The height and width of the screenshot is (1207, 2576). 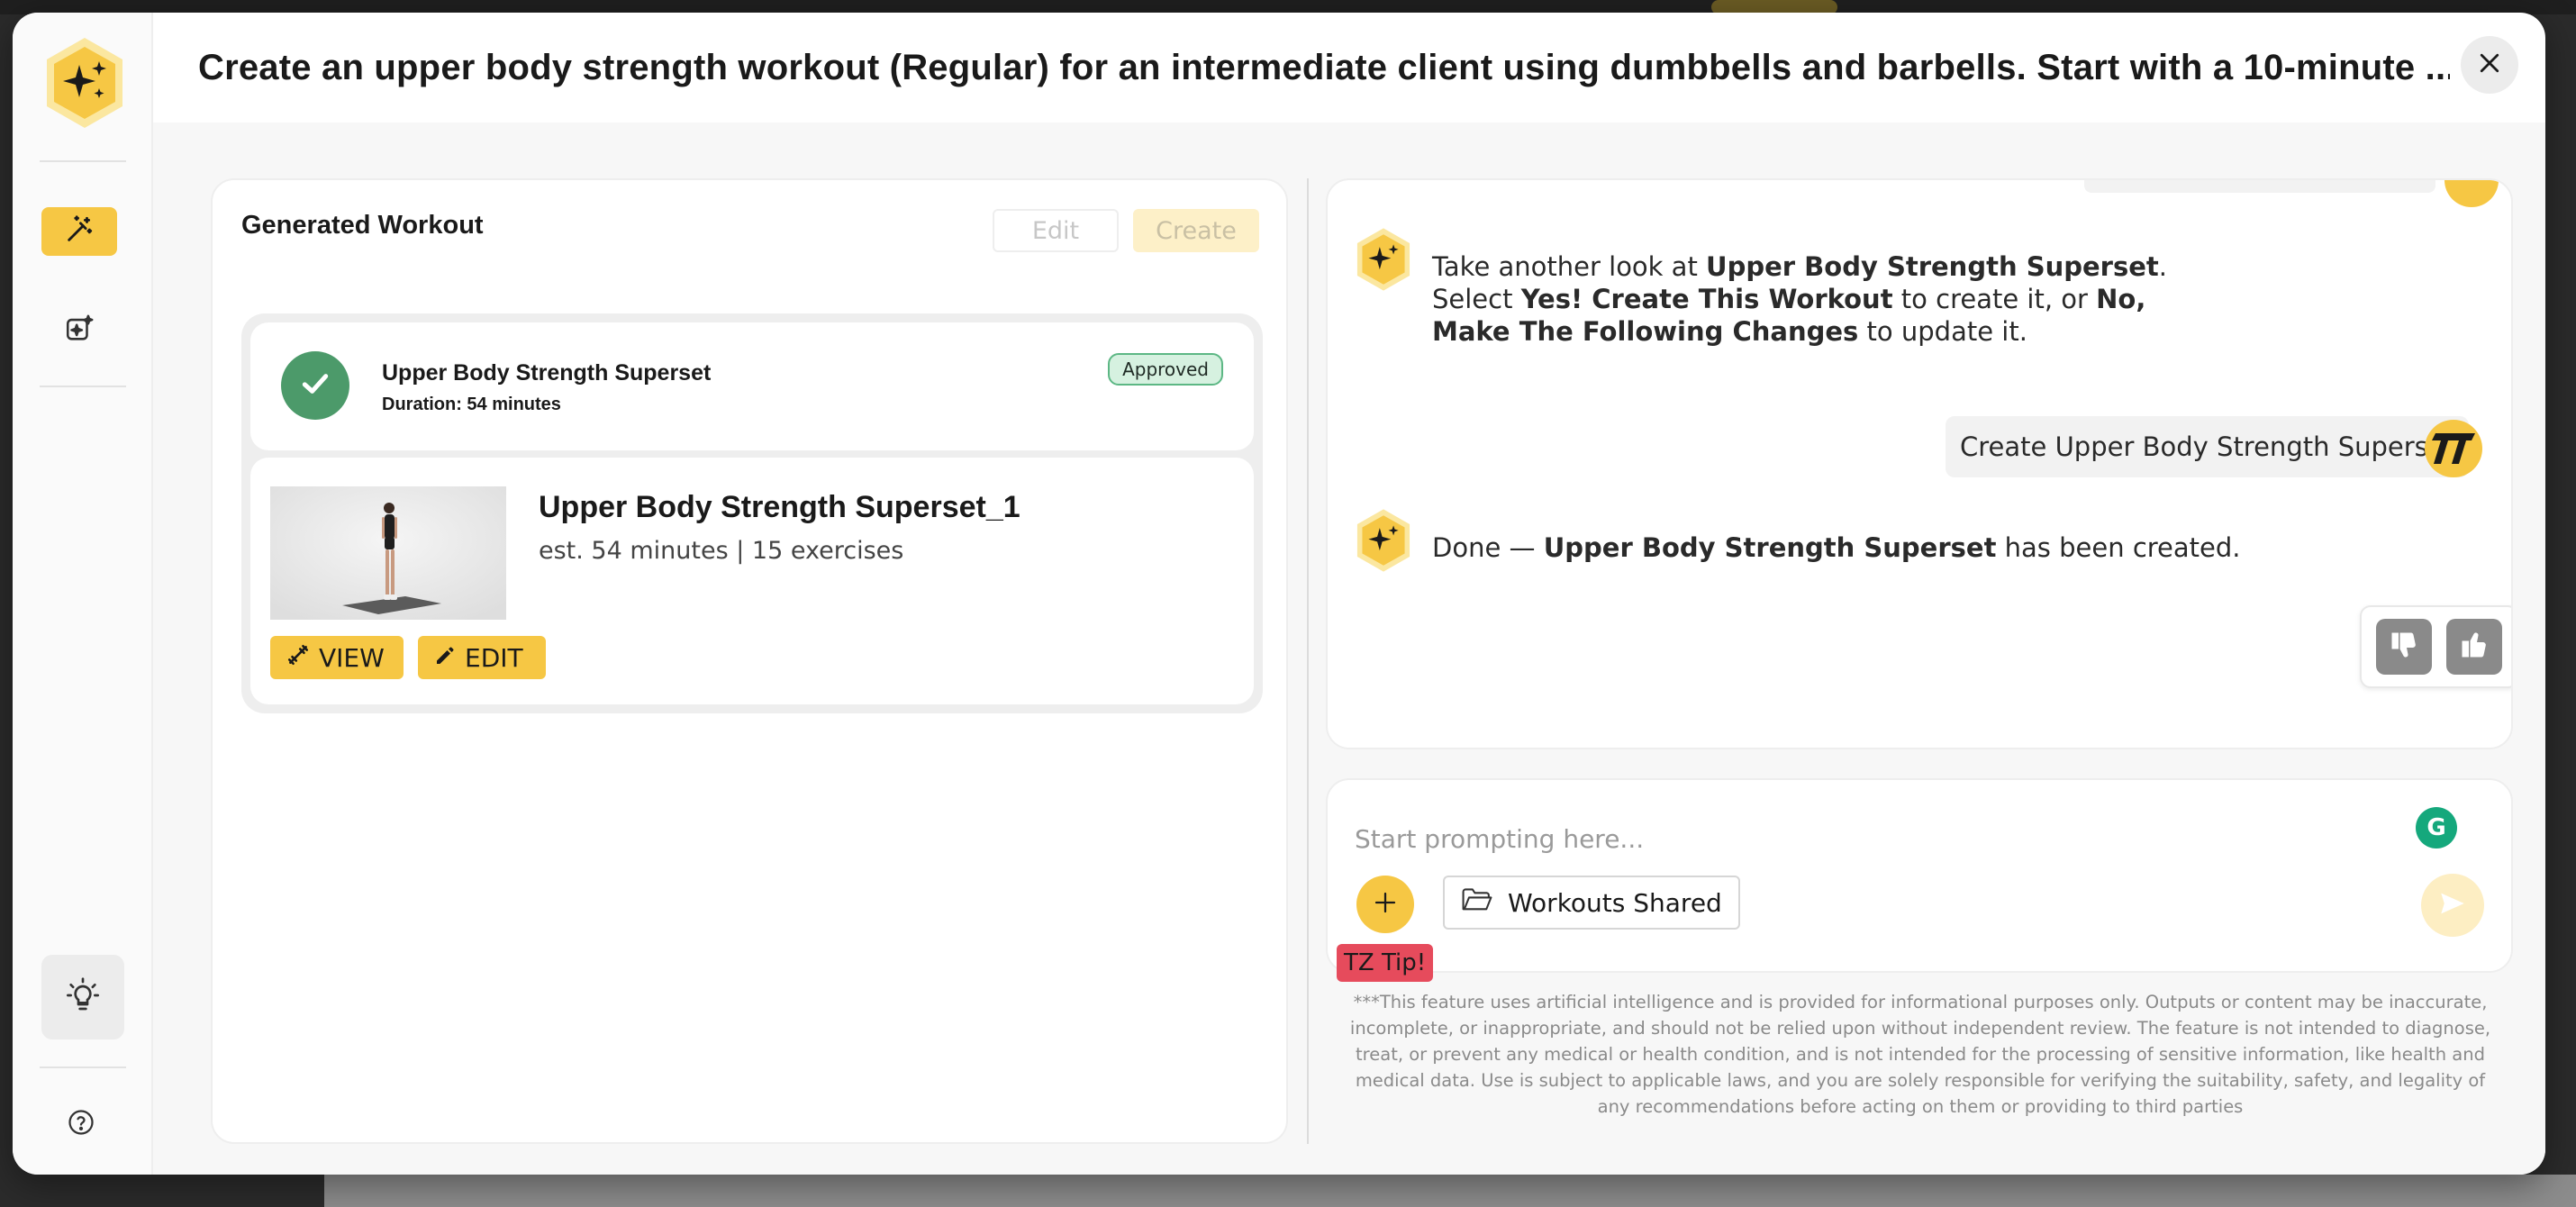 I want to click on feedback-bar, so click(x=2435, y=646).